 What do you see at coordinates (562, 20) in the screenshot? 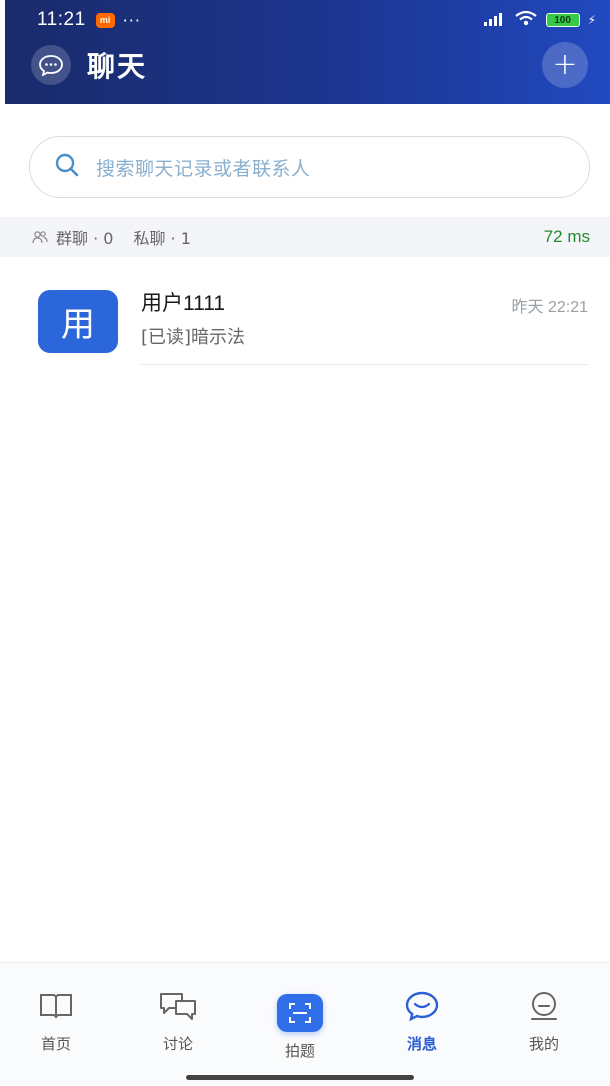
I see `battery-icon: 100` at bounding box center [562, 20].